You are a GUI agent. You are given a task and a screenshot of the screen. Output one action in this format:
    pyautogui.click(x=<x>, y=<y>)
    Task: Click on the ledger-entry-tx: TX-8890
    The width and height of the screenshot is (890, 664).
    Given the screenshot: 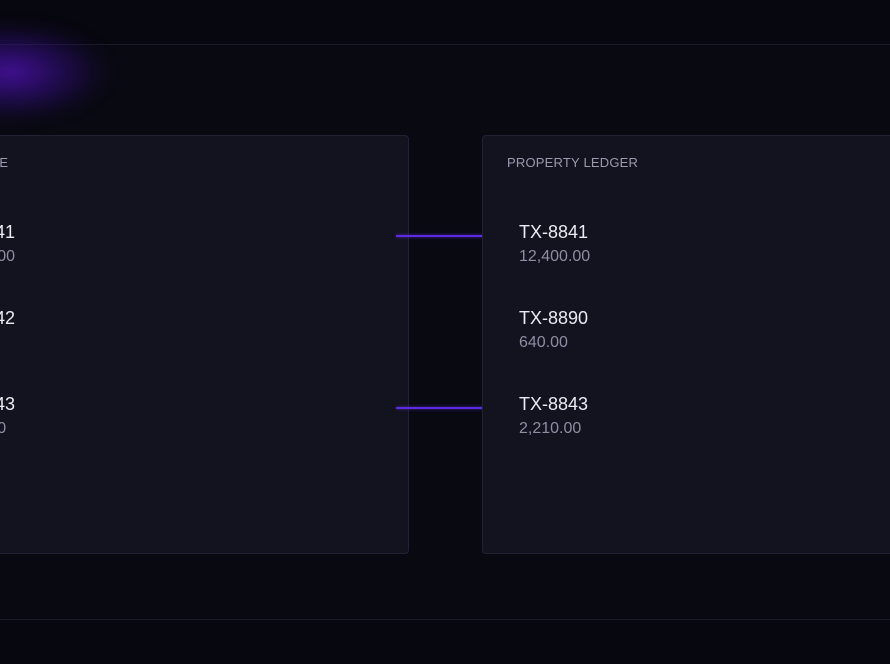 What is the action you would take?
    pyautogui.click(x=554, y=318)
    